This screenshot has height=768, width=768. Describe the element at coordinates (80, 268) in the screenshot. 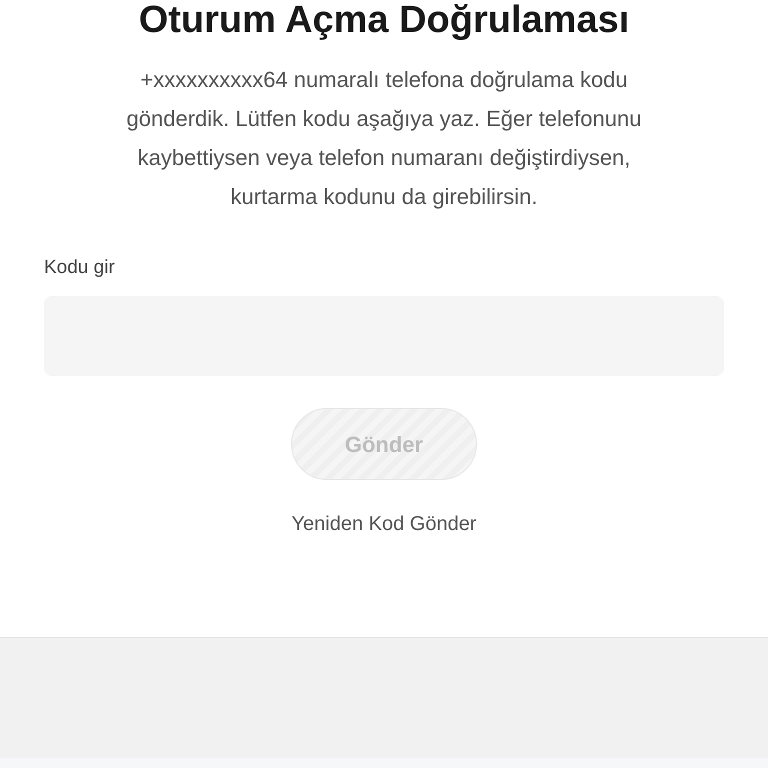

I see `code-field-label: Kodu gir` at that location.